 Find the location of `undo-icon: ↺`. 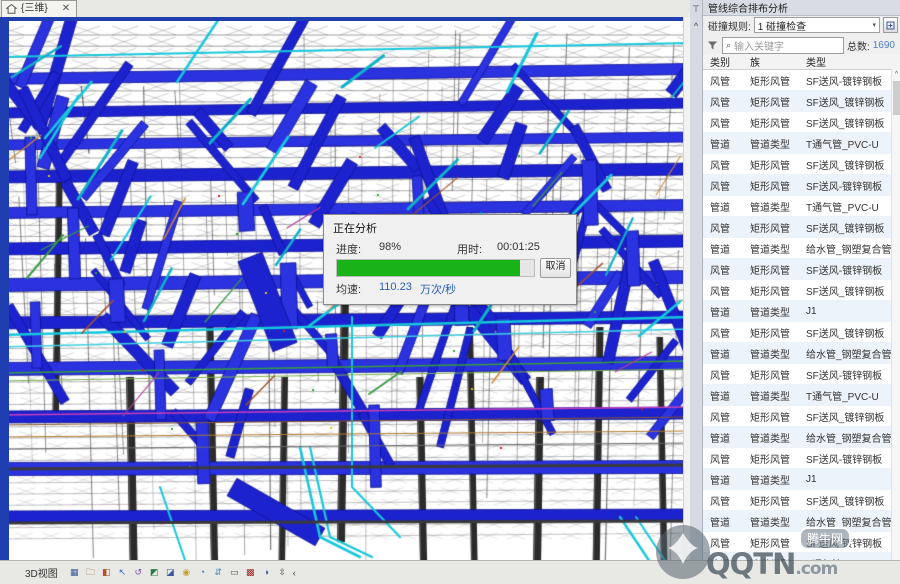

undo-icon: ↺ is located at coordinates (138, 572).